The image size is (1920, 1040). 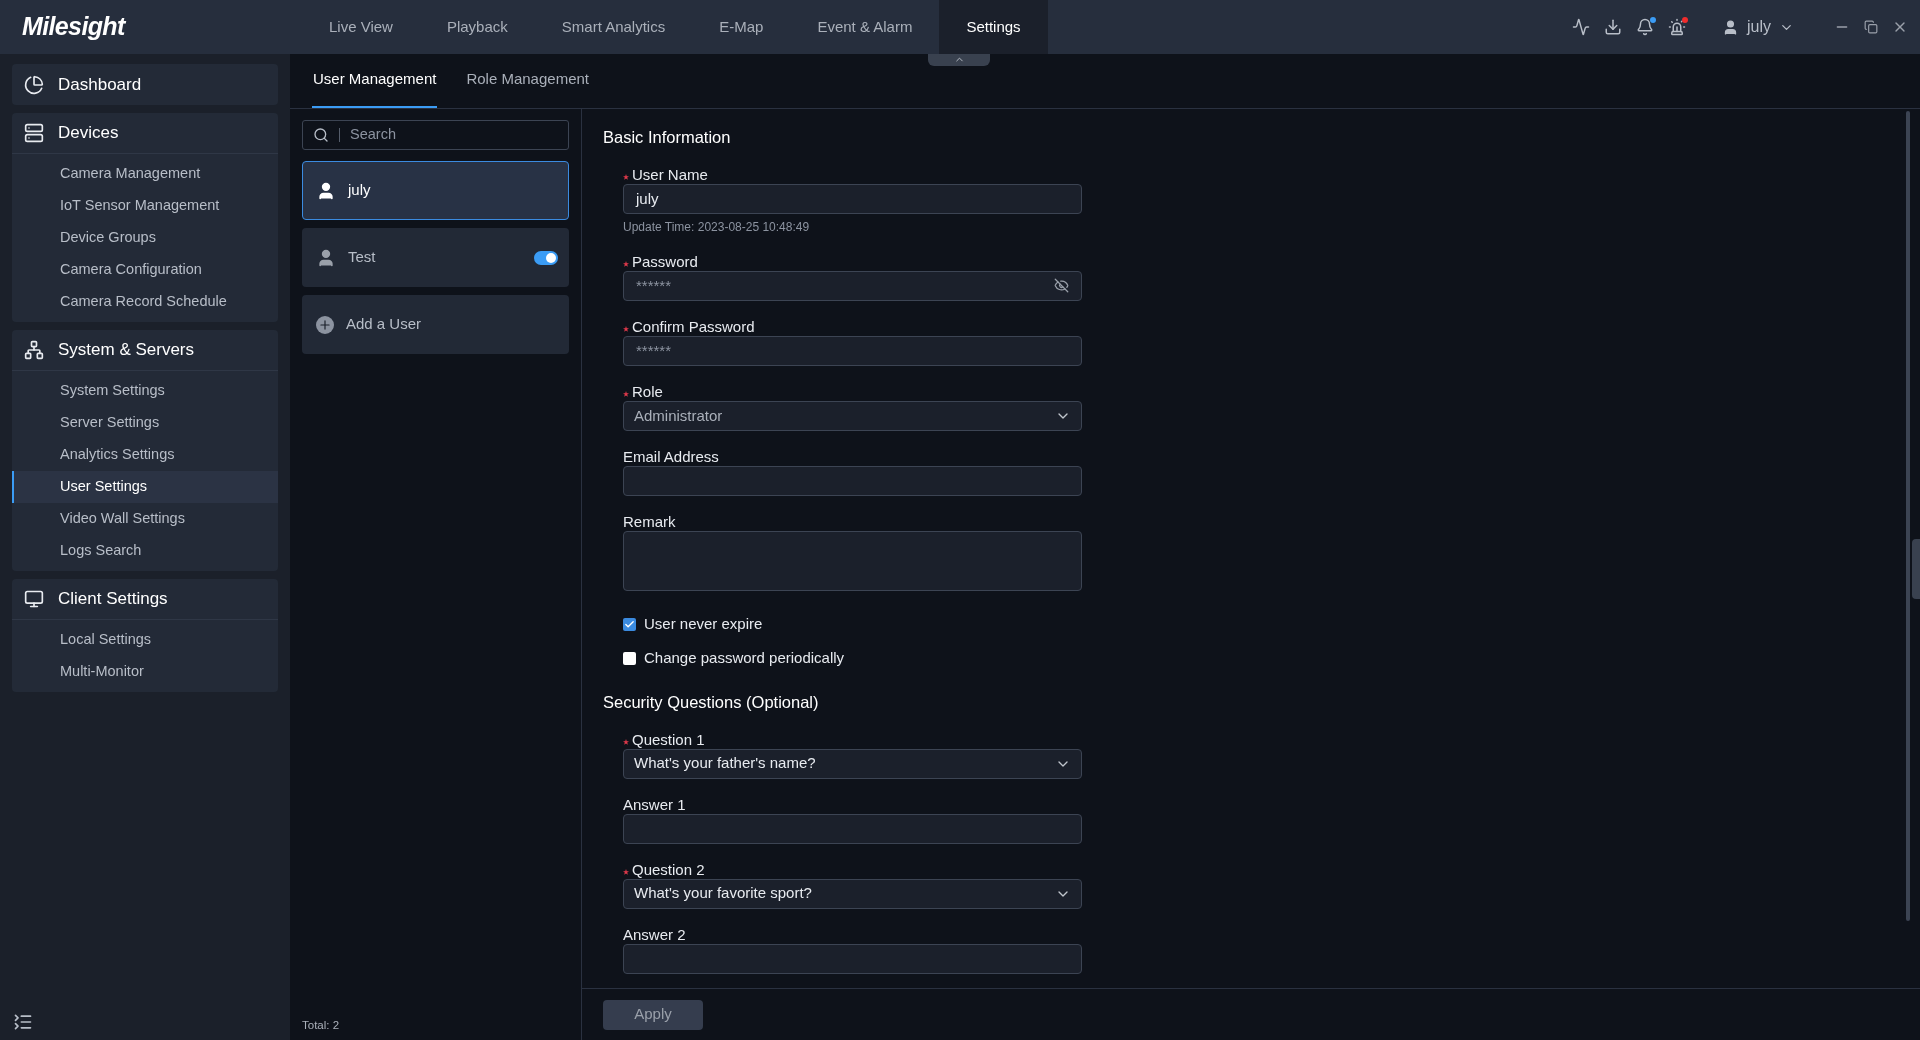 What do you see at coordinates (613, 27) in the screenshot?
I see `nav-tab: Smart Analytics` at bounding box center [613, 27].